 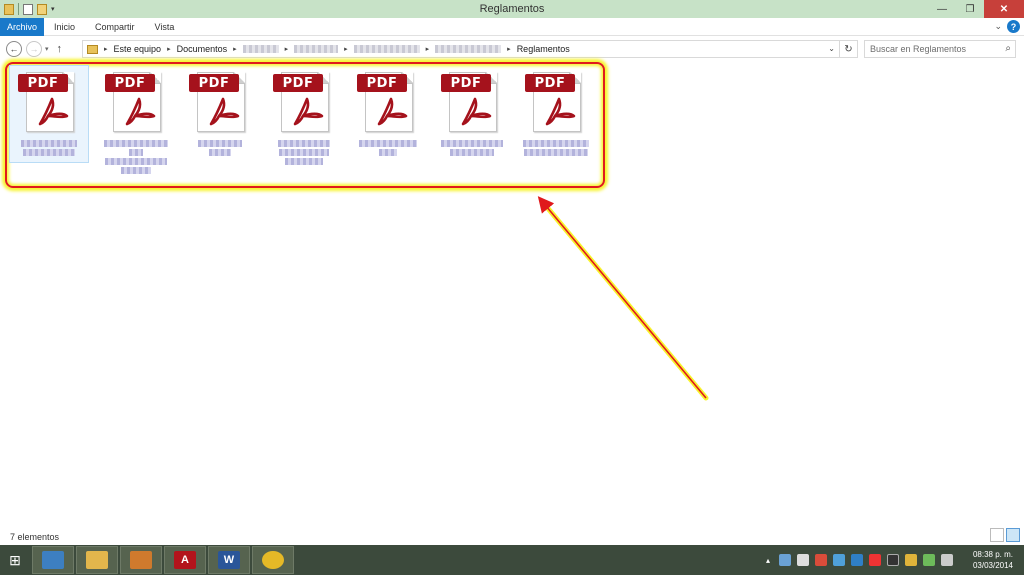 I want to click on search-icon: ⌕, so click(x=1008, y=48).